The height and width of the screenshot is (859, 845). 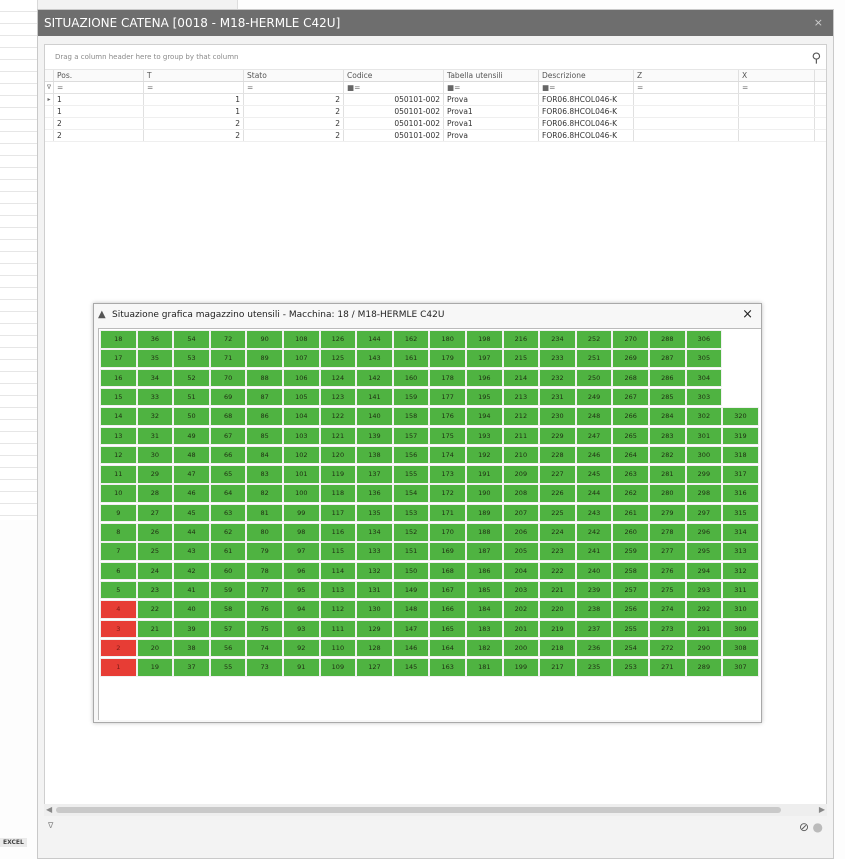 What do you see at coordinates (704, 397) in the screenshot?
I see `magazine-slot: 303` at bounding box center [704, 397].